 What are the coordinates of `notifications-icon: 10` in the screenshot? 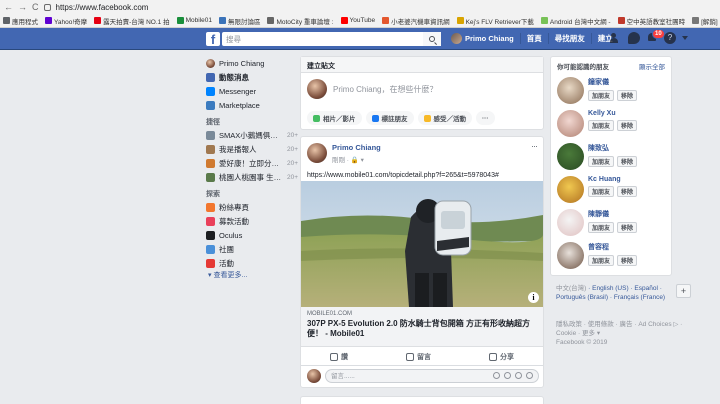 It's located at (655, 36).